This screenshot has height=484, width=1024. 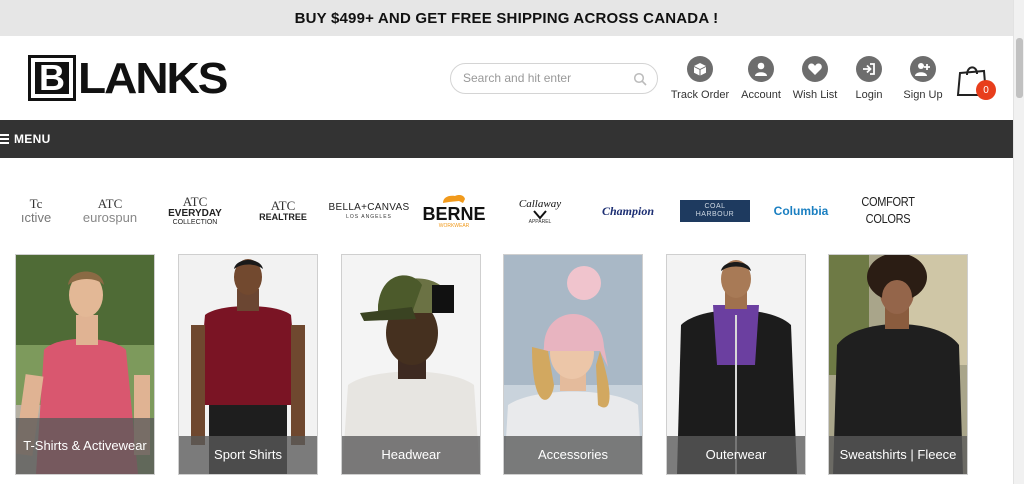 I want to click on track-order-link: Track Order, so click(x=700, y=78).